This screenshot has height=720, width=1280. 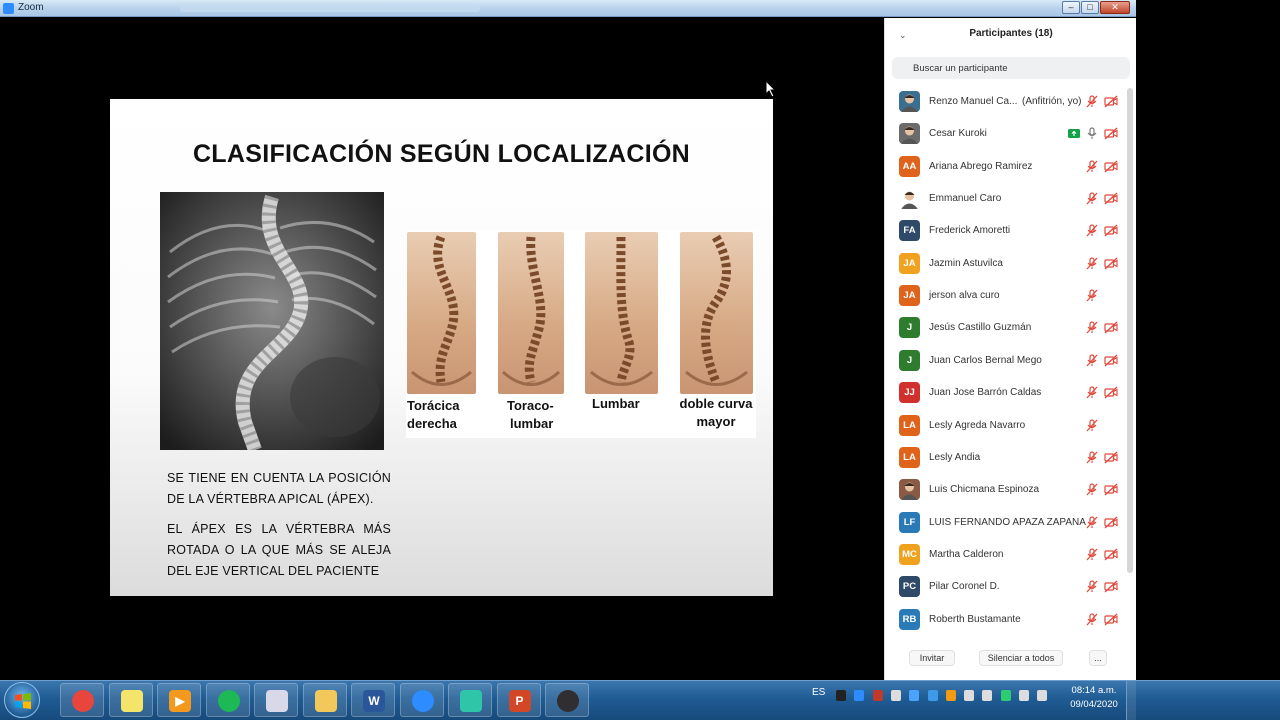 What do you see at coordinates (1092, 133) in the screenshot?
I see `microphone-icon` at bounding box center [1092, 133].